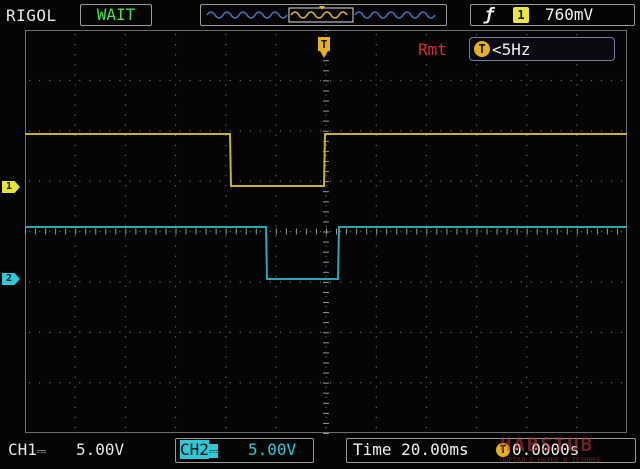 This screenshot has width=640, height=469. What do you see at coordinates (511, 49) in the screenshot?
I see `frequency-value: <5Hz` at bounding box center [511, 49].